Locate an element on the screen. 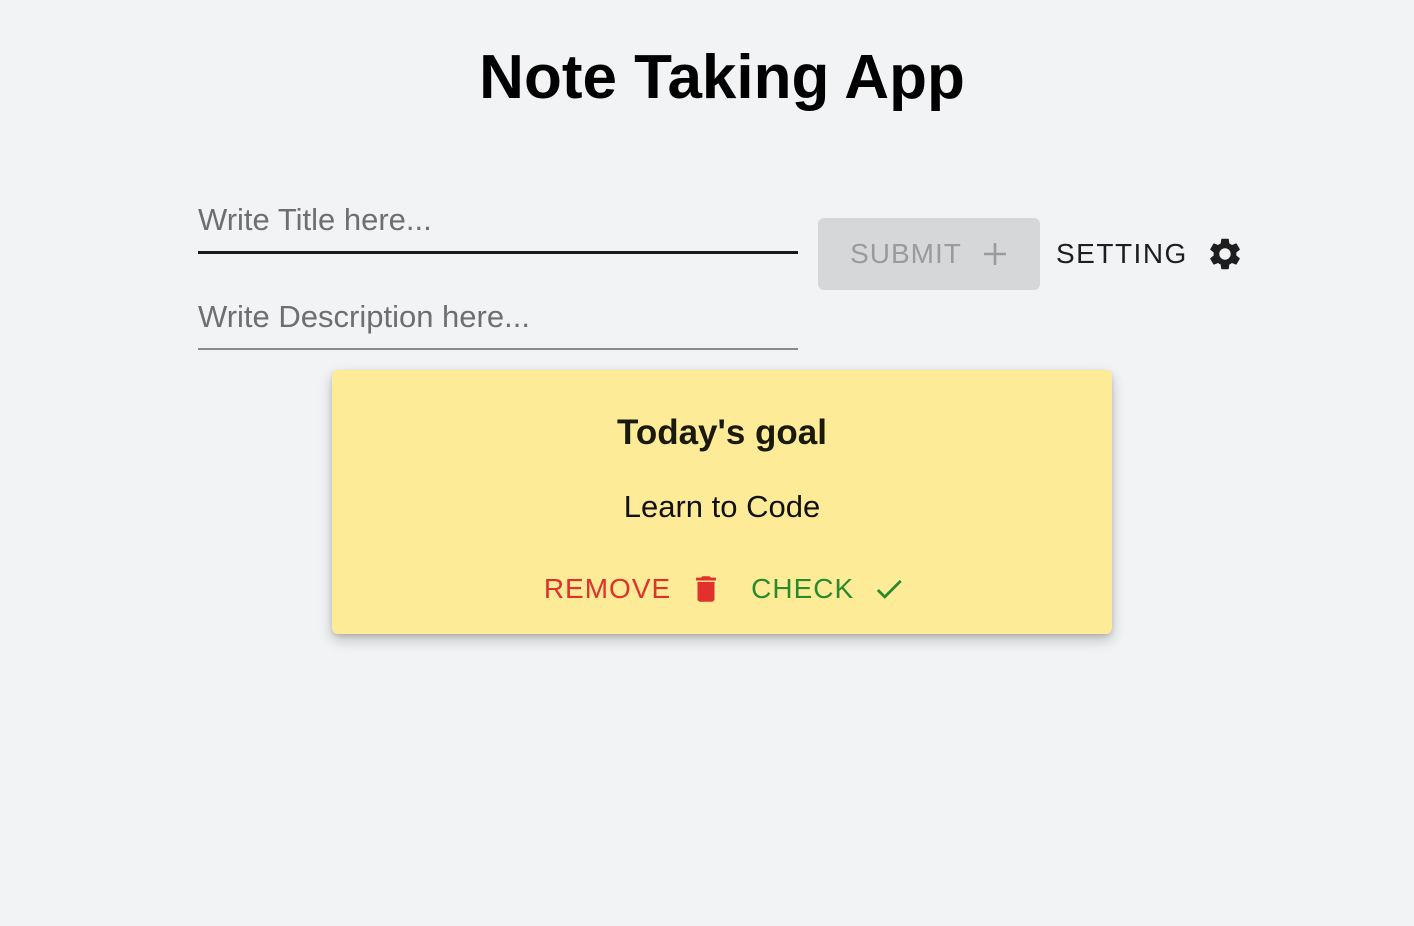 The height and width of the screenshot is (926, 1414). setting-button: SETTING is located at coordinates (1150, 254).